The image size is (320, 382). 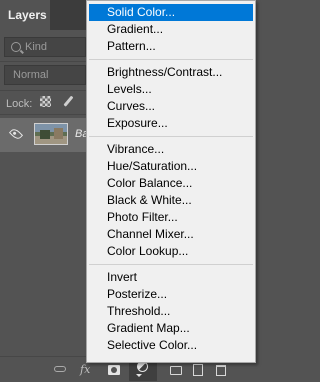 What do you see at coordinates (45, 101) in the screenshot?
I see `lock-transparent-pixels-icon` at bounding box center [45, 101].